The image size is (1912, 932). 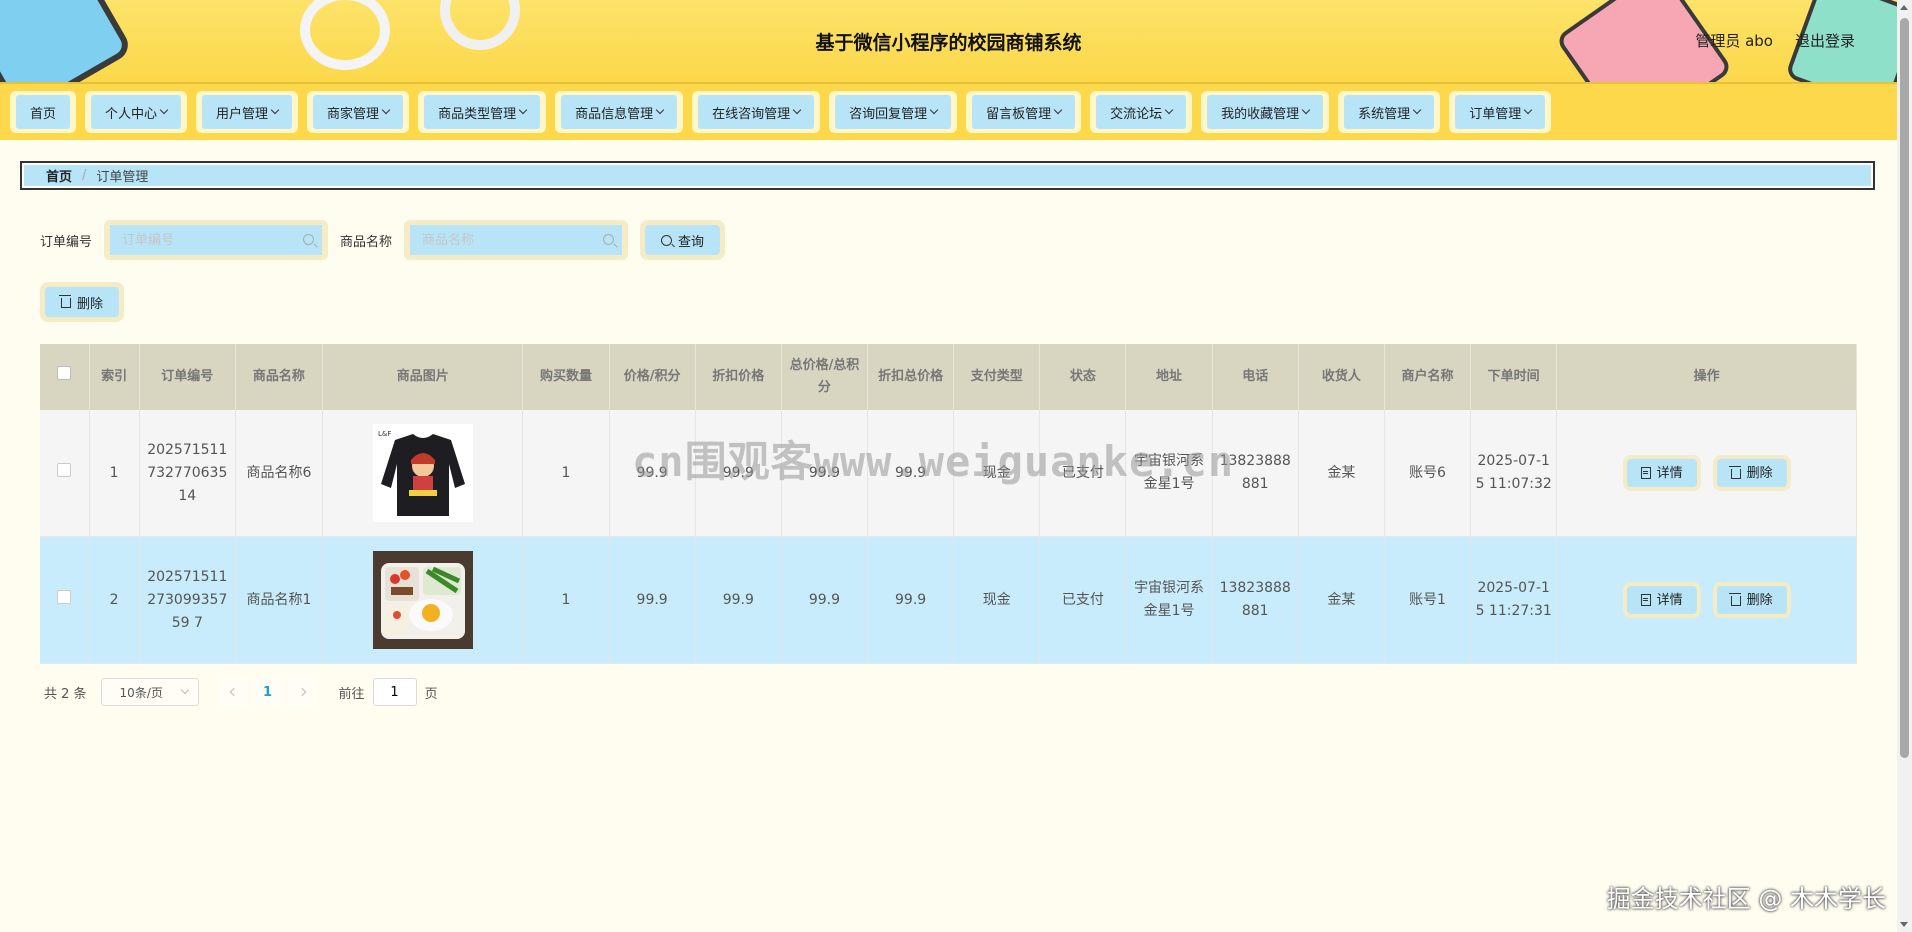 What do you see at coordinates (279, 473) in the screenshot?
I see `product-name-cell: 商品名称6` at bounding box center [279, 473].